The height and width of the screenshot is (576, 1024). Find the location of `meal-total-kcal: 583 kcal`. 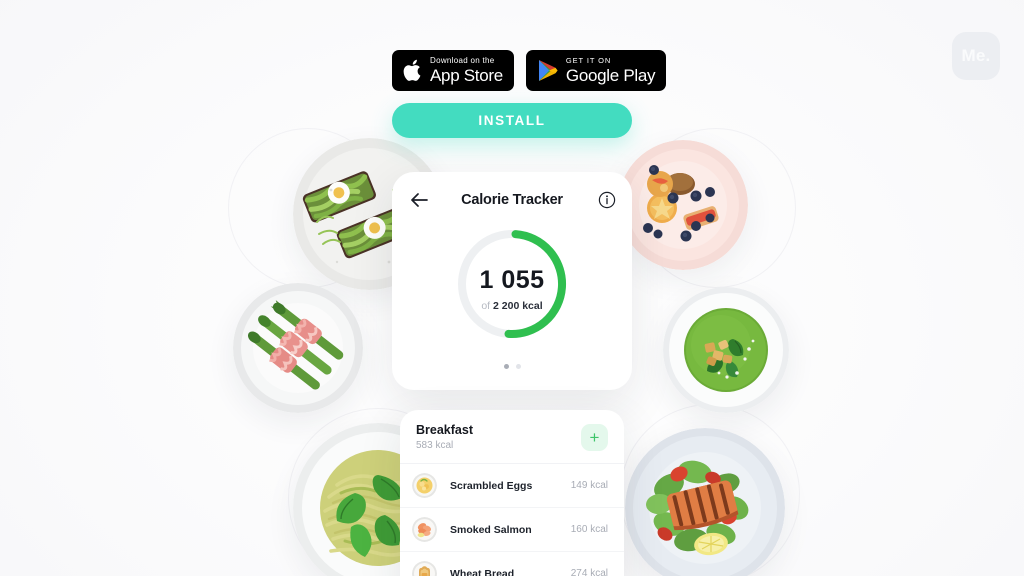

meal-total-kcal: 583 kcal is located at coordinates (435, 445).